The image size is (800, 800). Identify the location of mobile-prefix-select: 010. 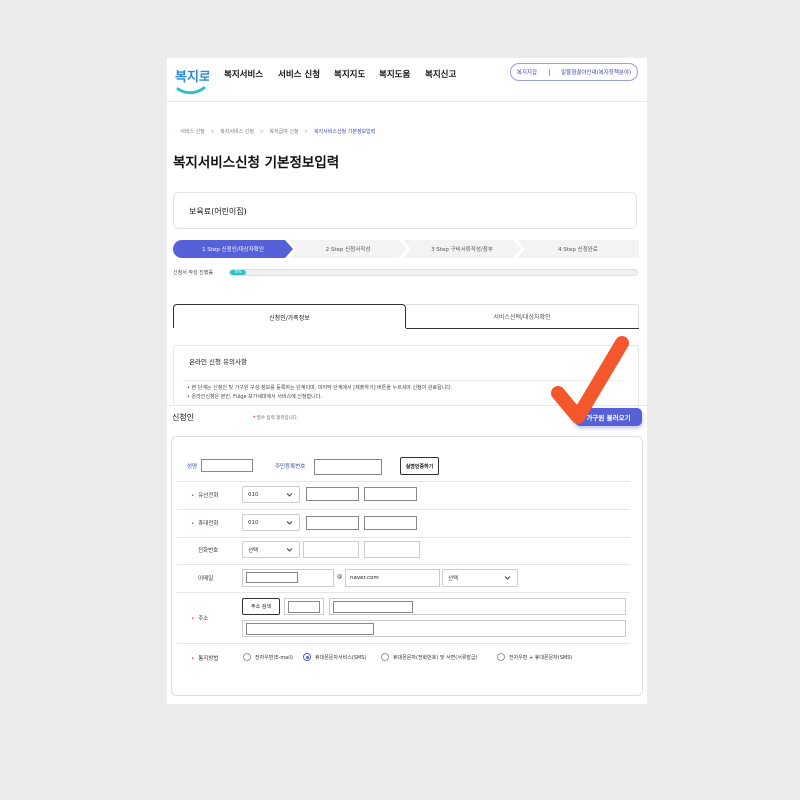
(271, 522).